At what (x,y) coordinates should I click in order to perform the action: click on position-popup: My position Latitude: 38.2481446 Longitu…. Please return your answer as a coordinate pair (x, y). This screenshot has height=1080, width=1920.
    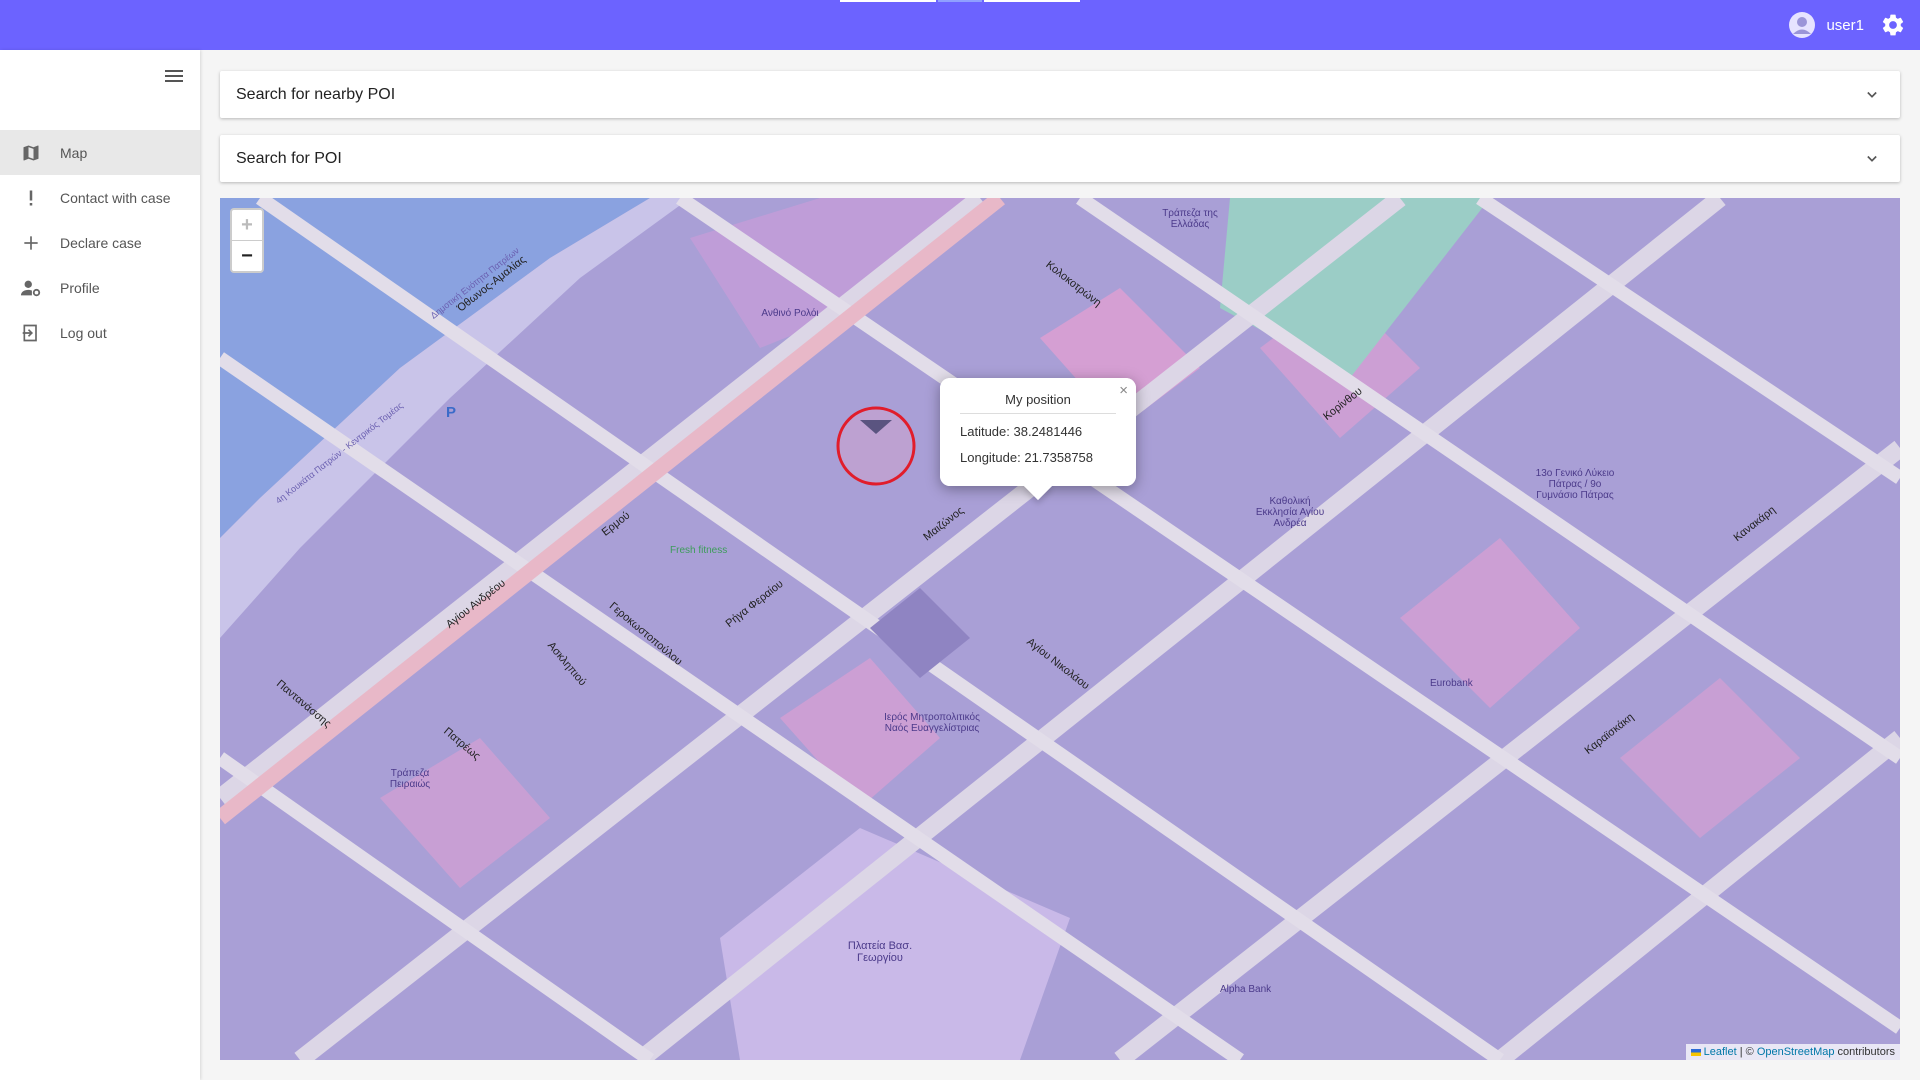
    Looking at the image, I should click on (1038, 439).